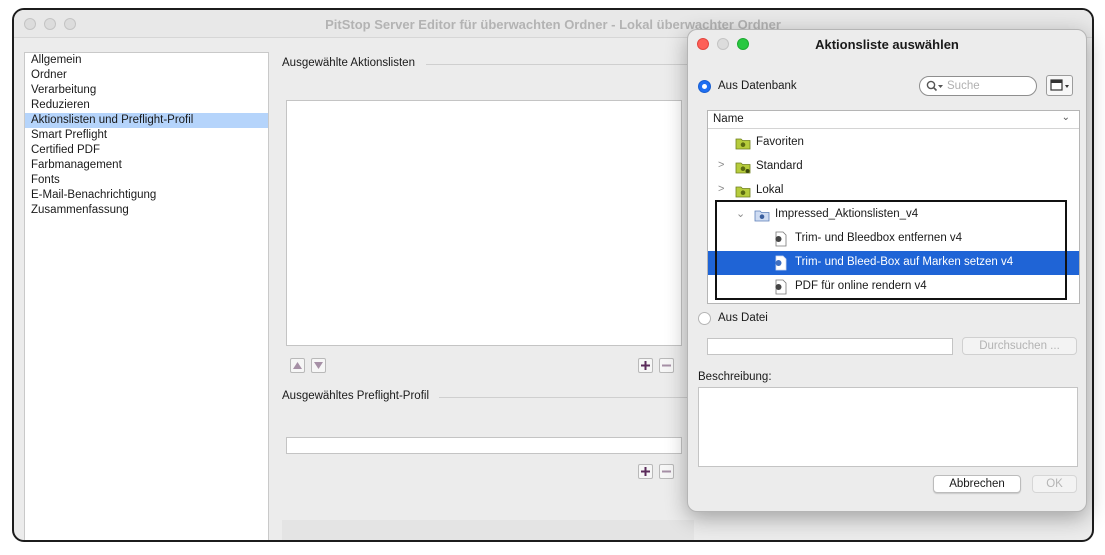  Describe the element at coordinates (356, 396) in the screenshot. I see `selected-preflight-profile-title: Ausgewähltes Preflight-Profil` at that location.